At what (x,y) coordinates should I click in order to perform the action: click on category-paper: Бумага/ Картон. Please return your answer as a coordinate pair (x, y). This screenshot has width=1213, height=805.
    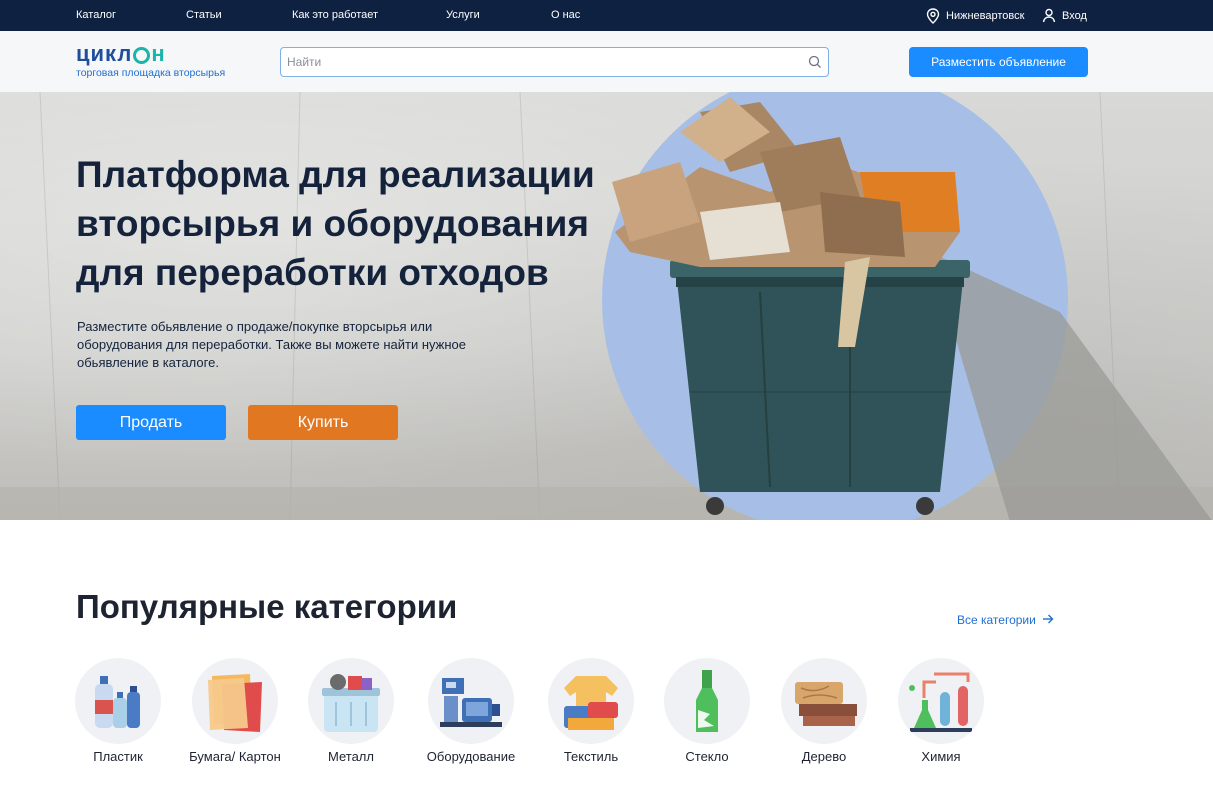
    Looking at the image, I should click on (235, 712).